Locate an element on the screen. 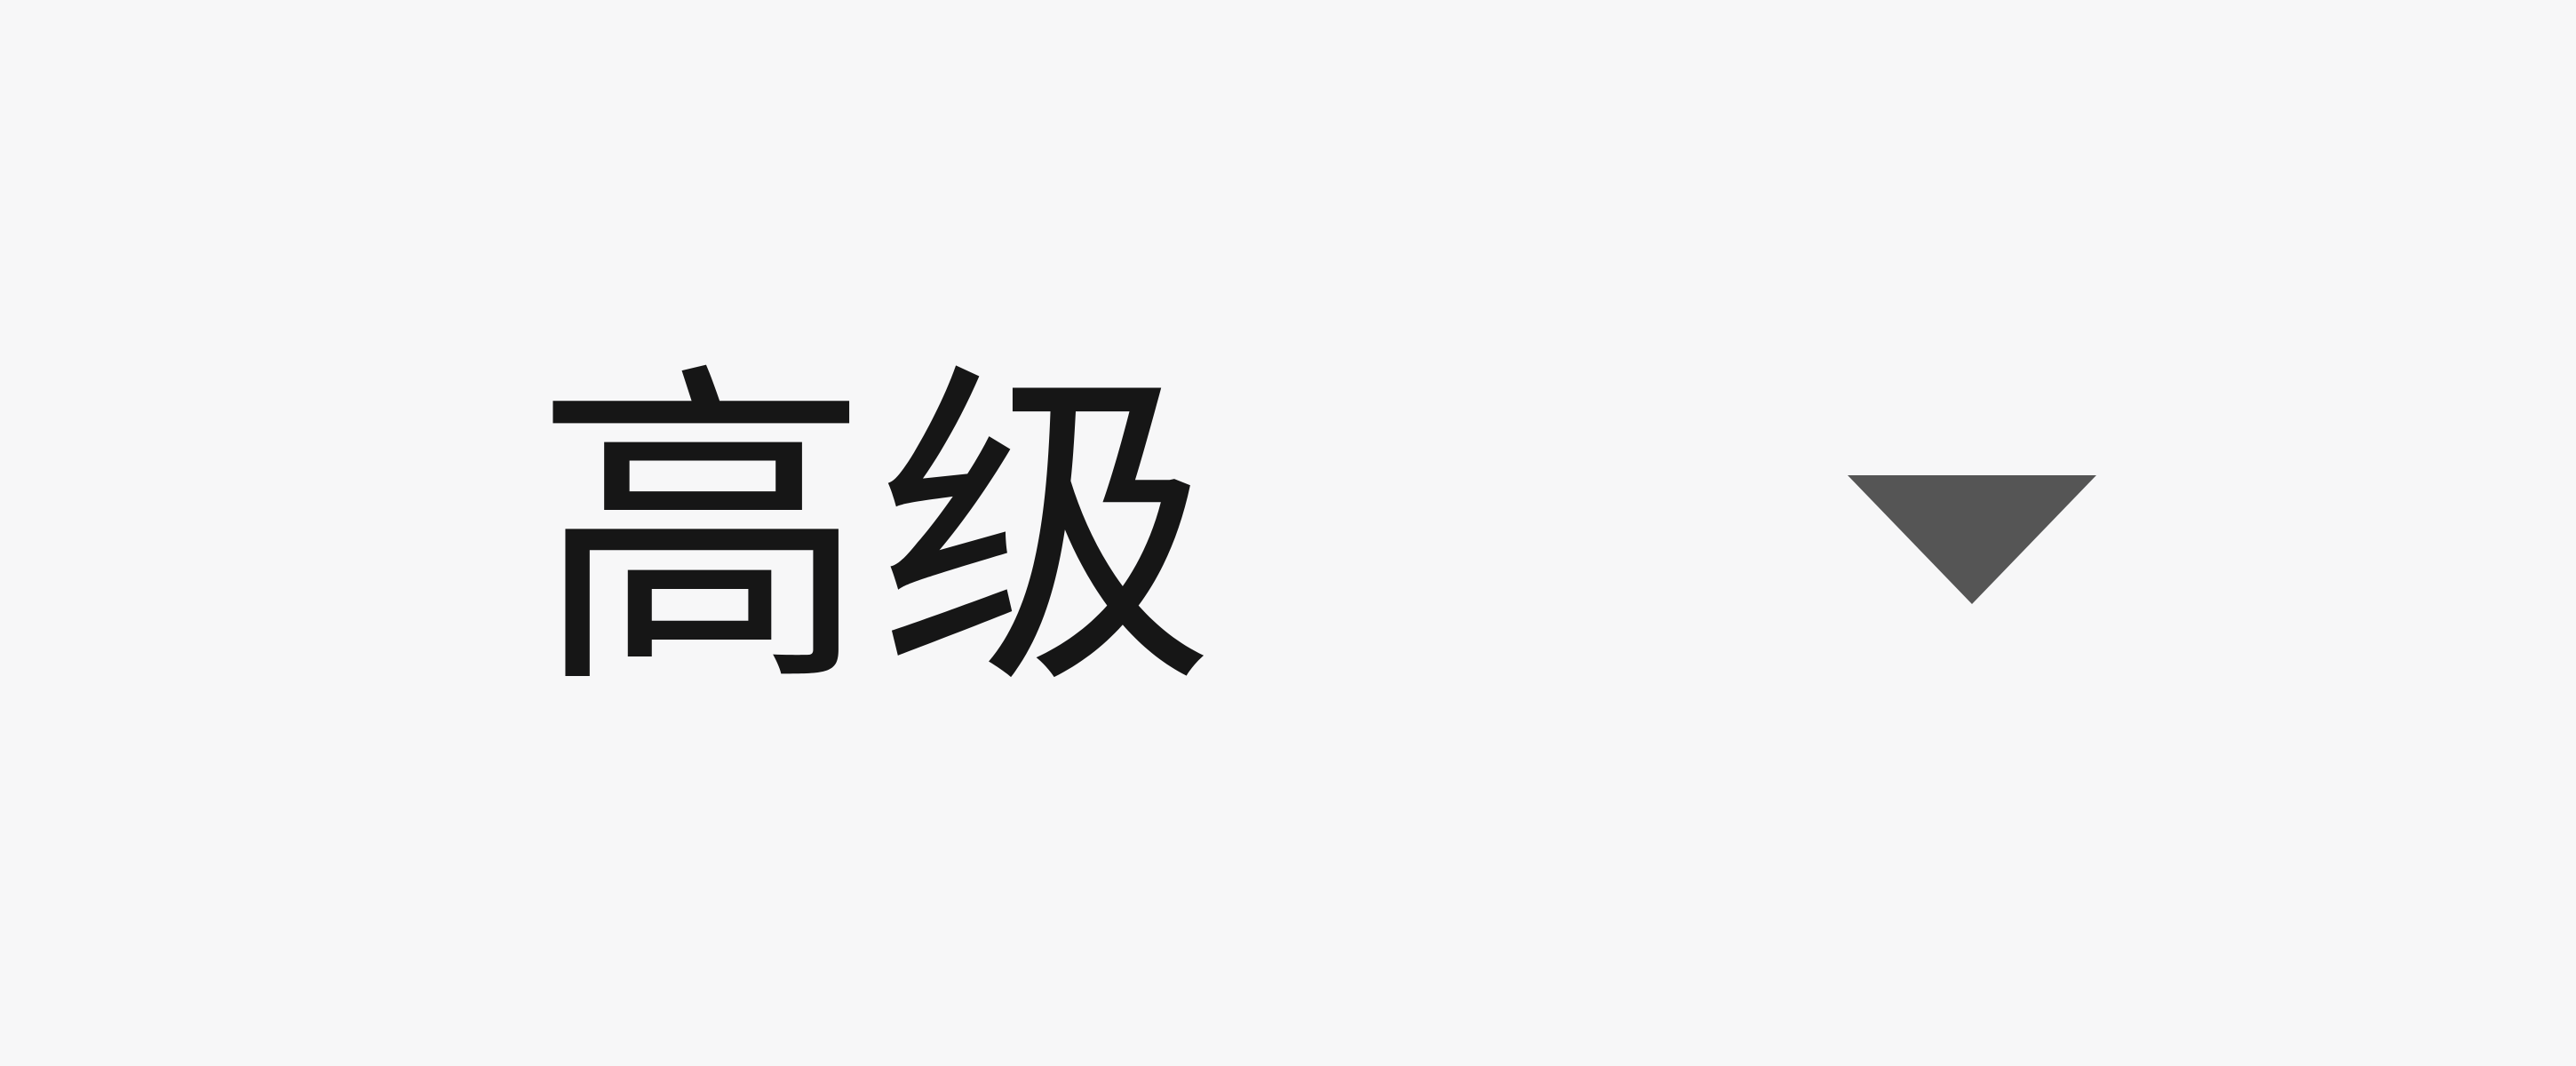  advanced-dropdown-label: 高级 is located at coordinates (877, 532).